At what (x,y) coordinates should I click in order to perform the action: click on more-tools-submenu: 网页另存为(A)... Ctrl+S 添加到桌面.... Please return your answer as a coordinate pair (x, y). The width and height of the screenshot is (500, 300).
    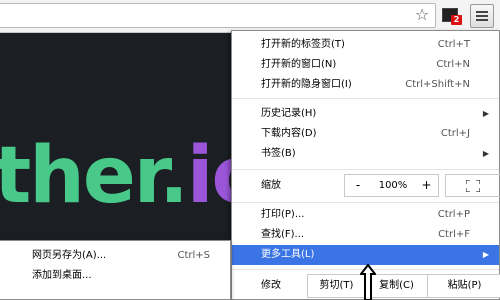
    Looking at the image, I should click on (115, 270).